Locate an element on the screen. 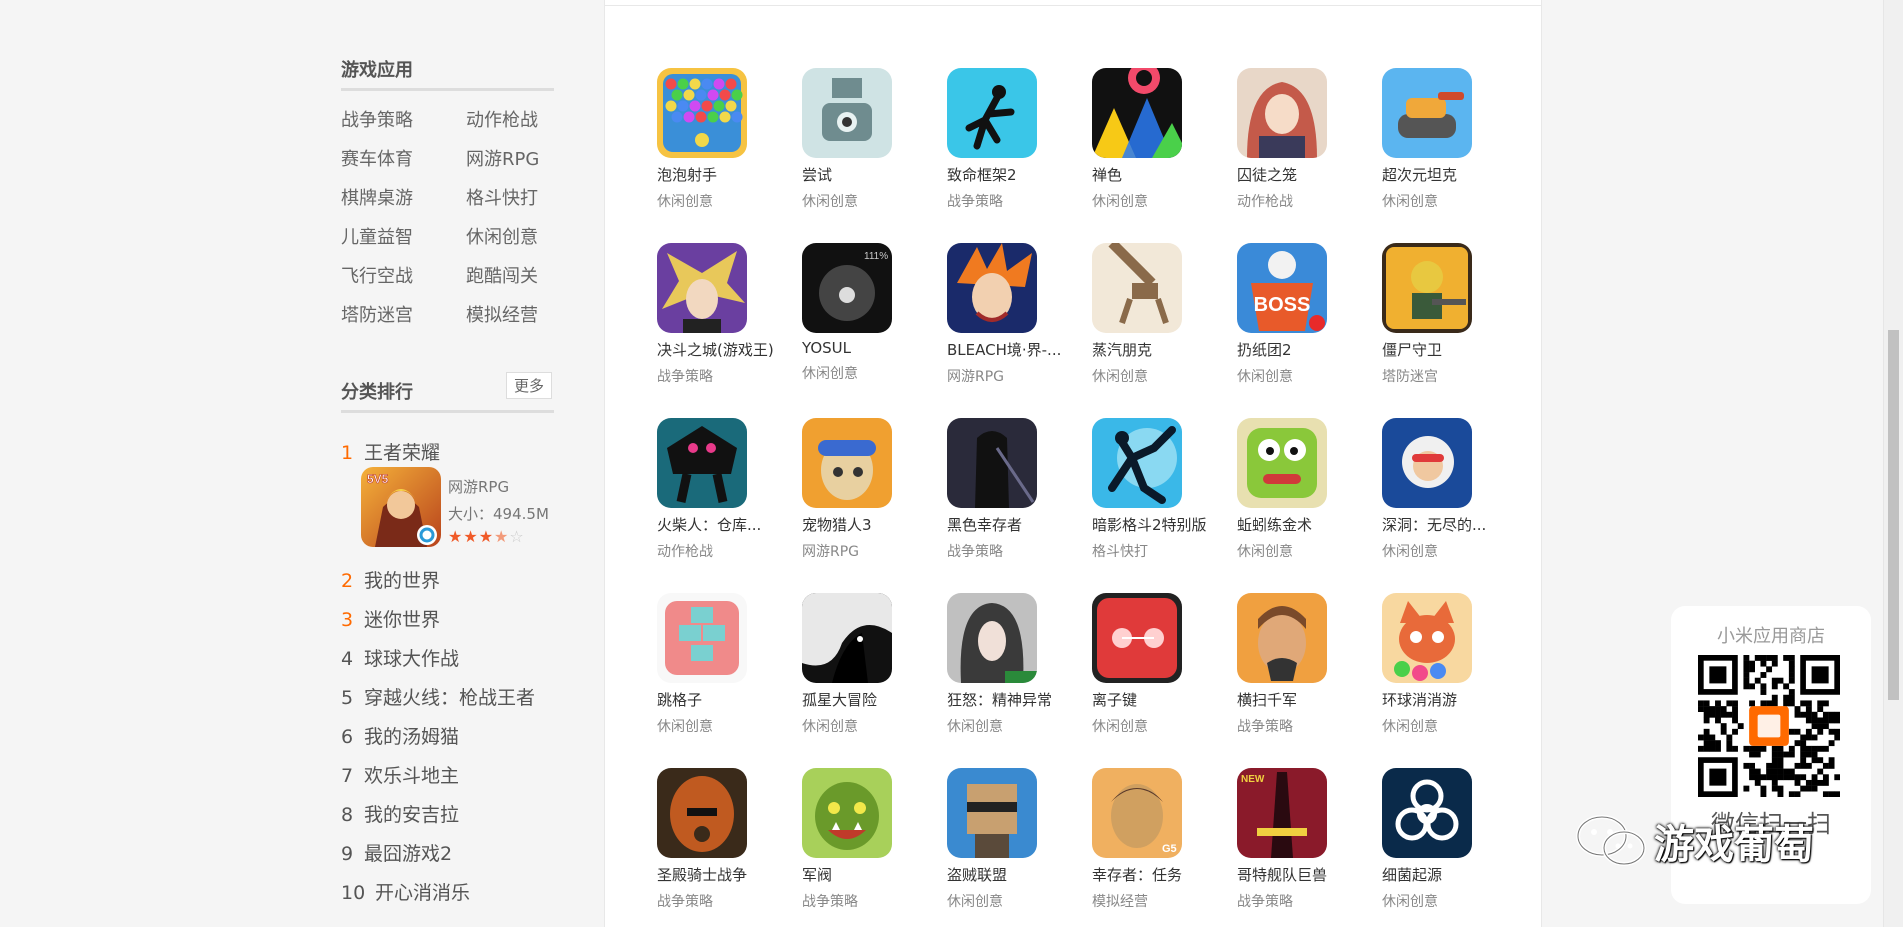  app-tile: 环球消消游 休闲创意 is located at coordinates (1452, 664).